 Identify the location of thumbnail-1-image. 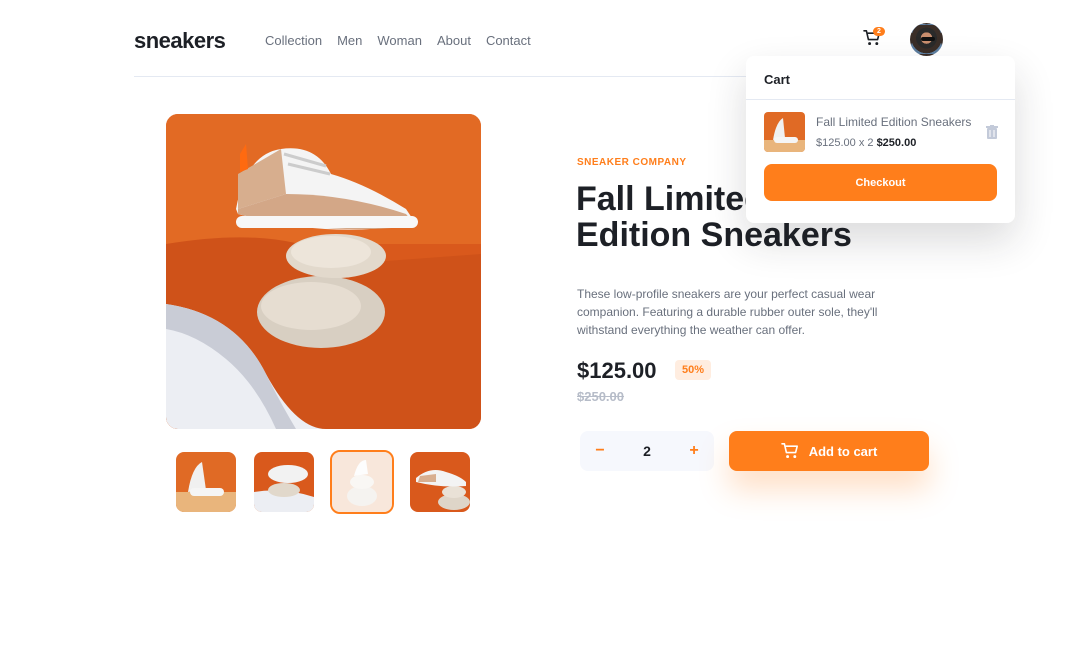
(206, 482).